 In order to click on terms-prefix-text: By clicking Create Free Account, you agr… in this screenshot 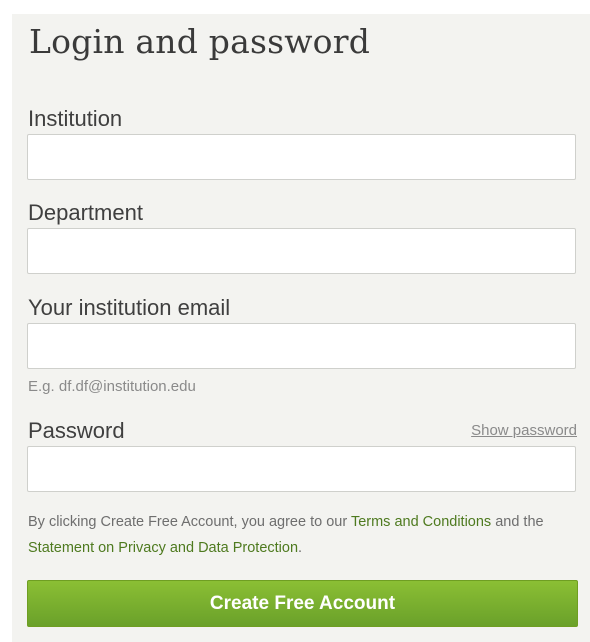, I will do `click(189, 522)`.